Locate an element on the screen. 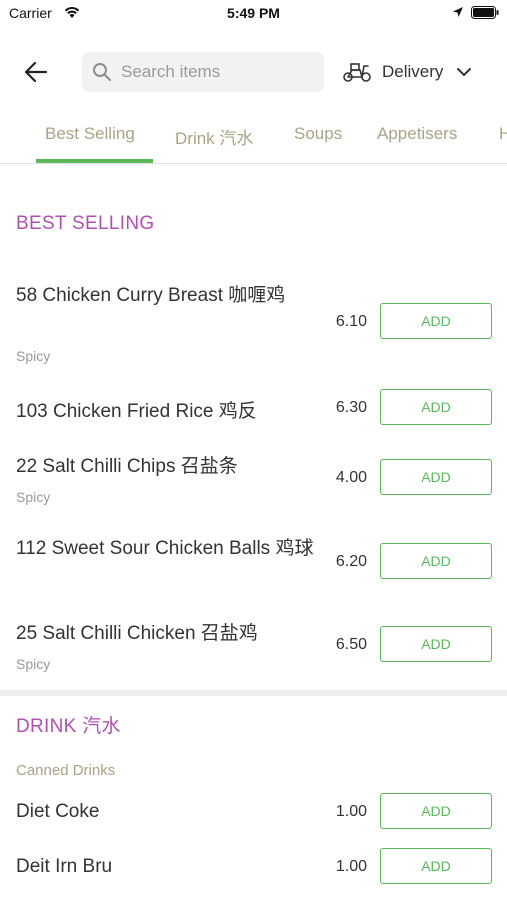 This screenshot has height=900, width=507. scooter-icon is located at coordinates (357, 72).